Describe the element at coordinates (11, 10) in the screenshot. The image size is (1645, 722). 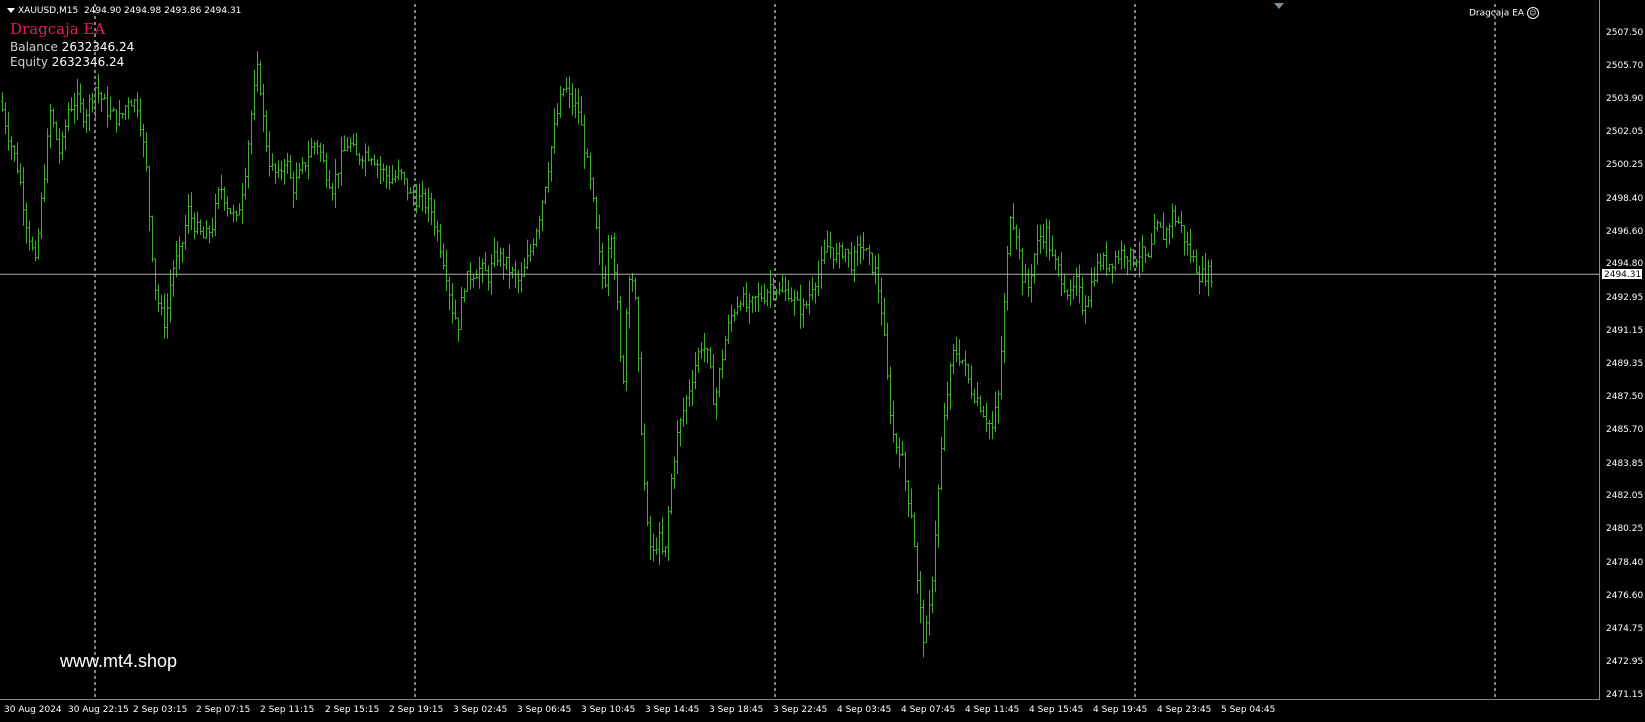
I see `chevron-down-icon` at that location.